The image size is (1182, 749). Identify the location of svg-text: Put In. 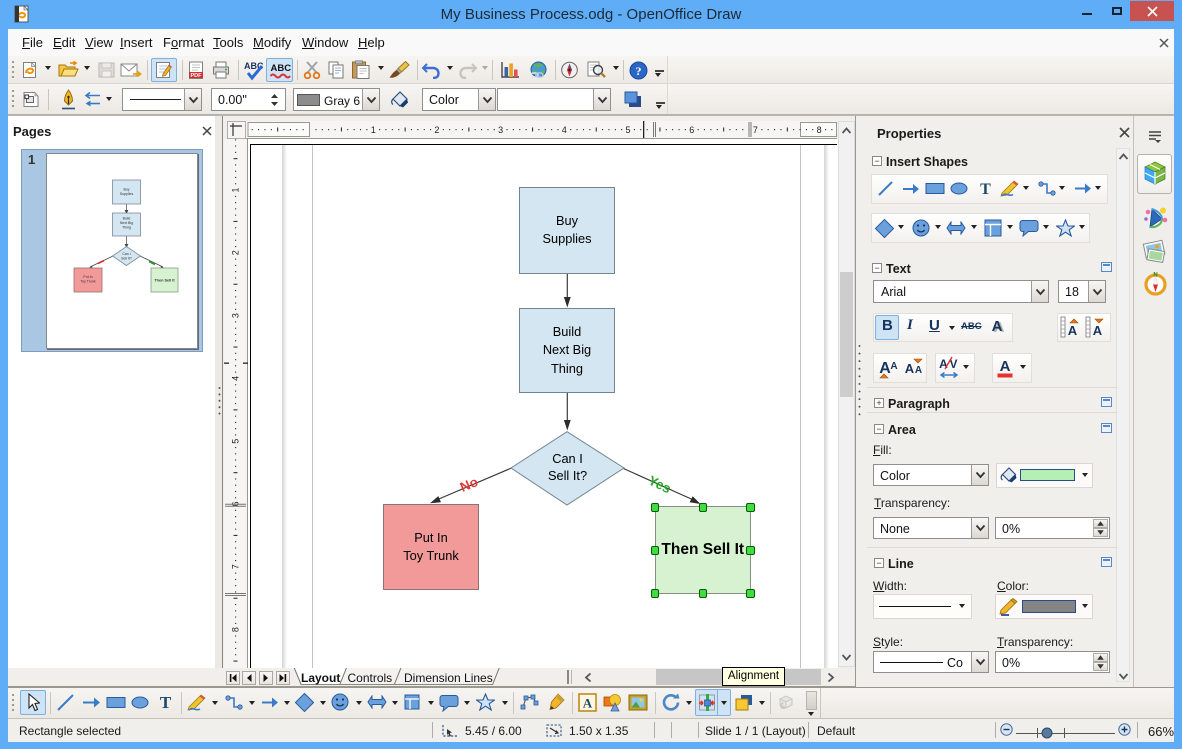
(87, 277).